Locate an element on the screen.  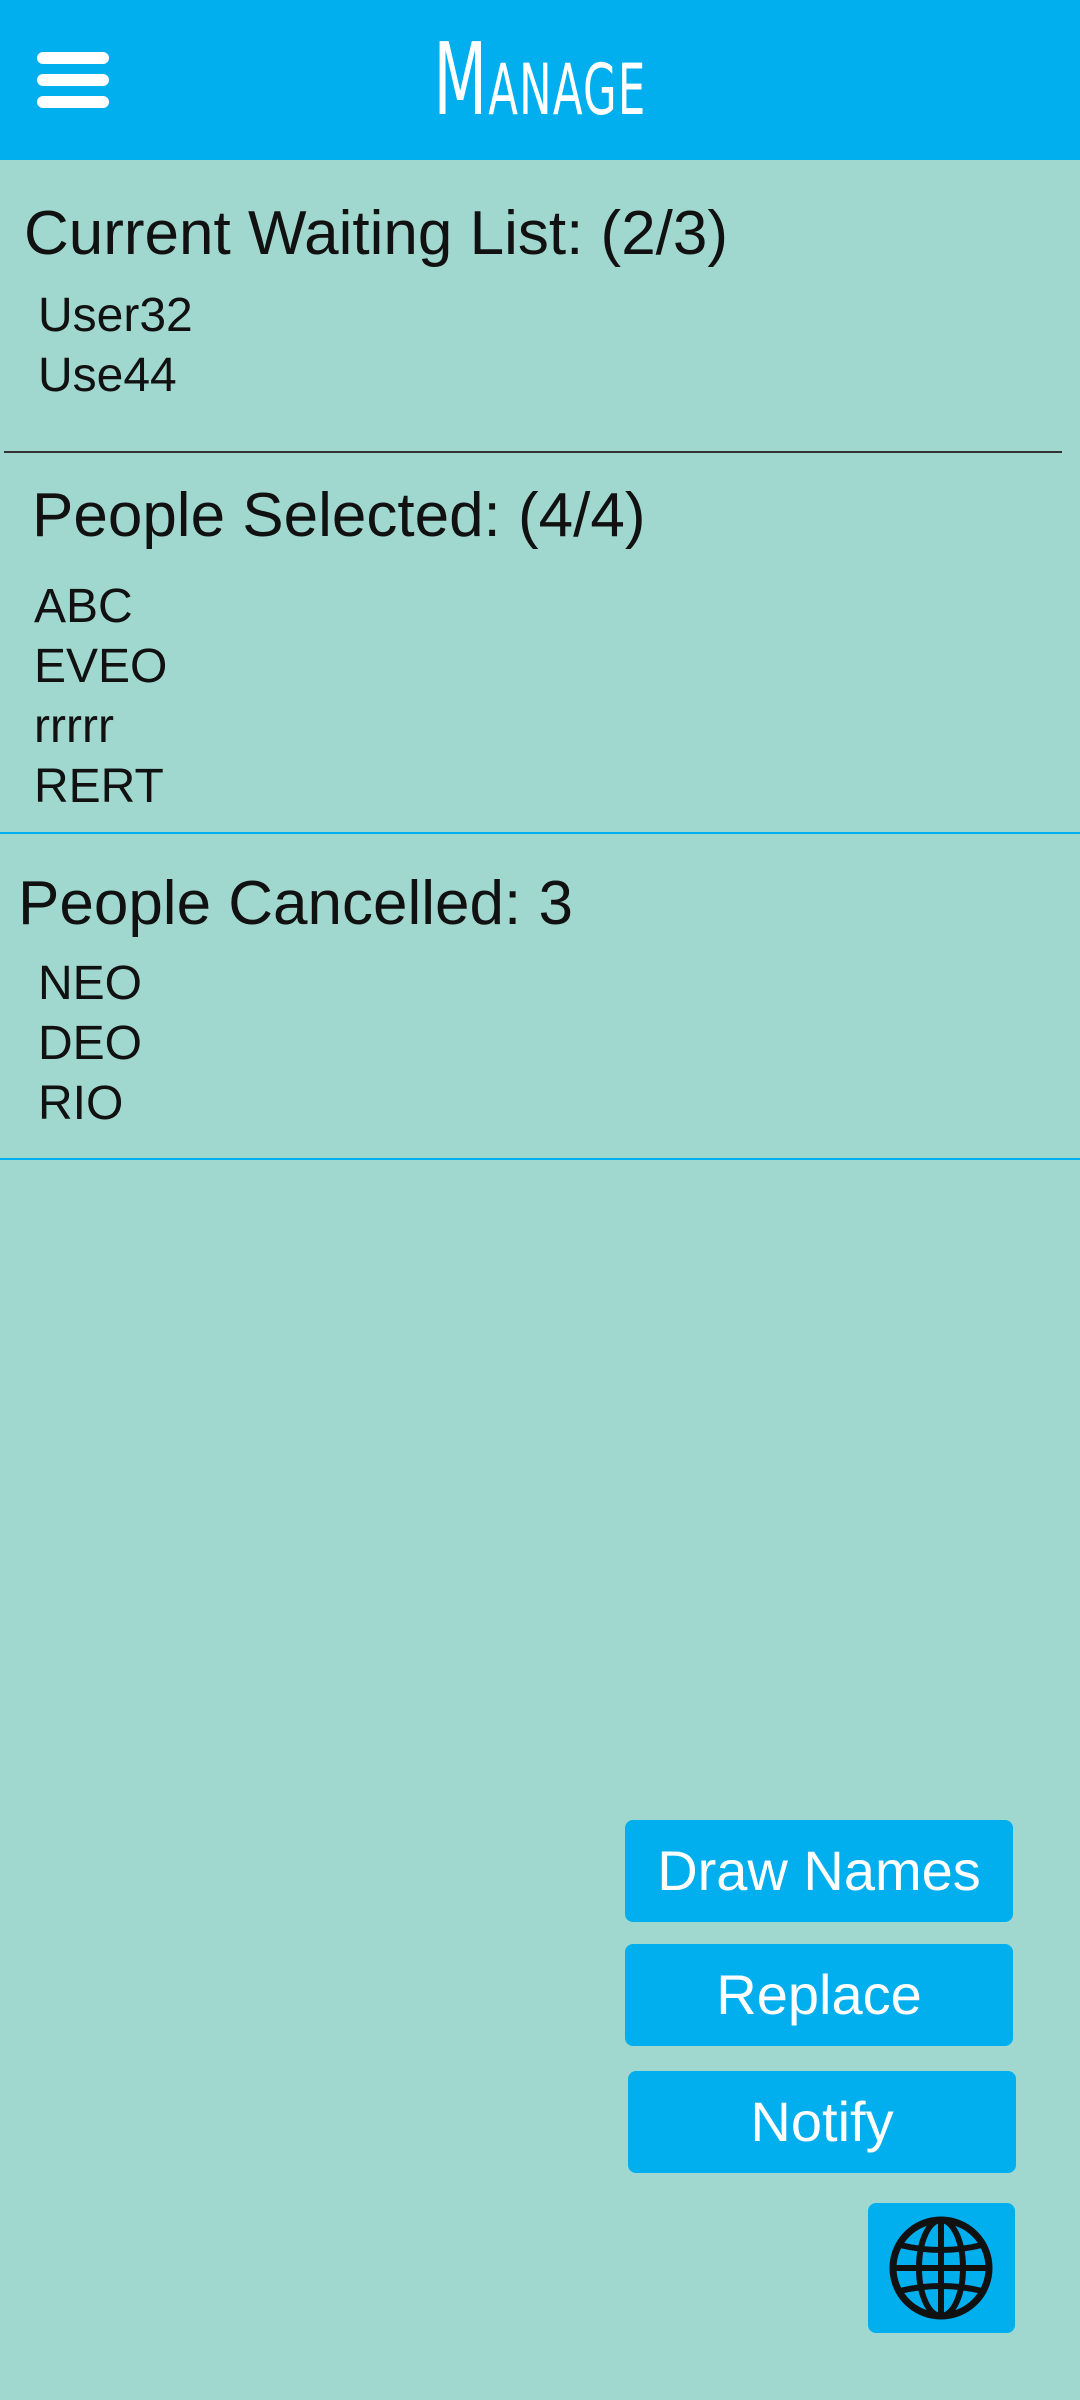
hamburger-menu-icon is located at coordinates (74, 80).